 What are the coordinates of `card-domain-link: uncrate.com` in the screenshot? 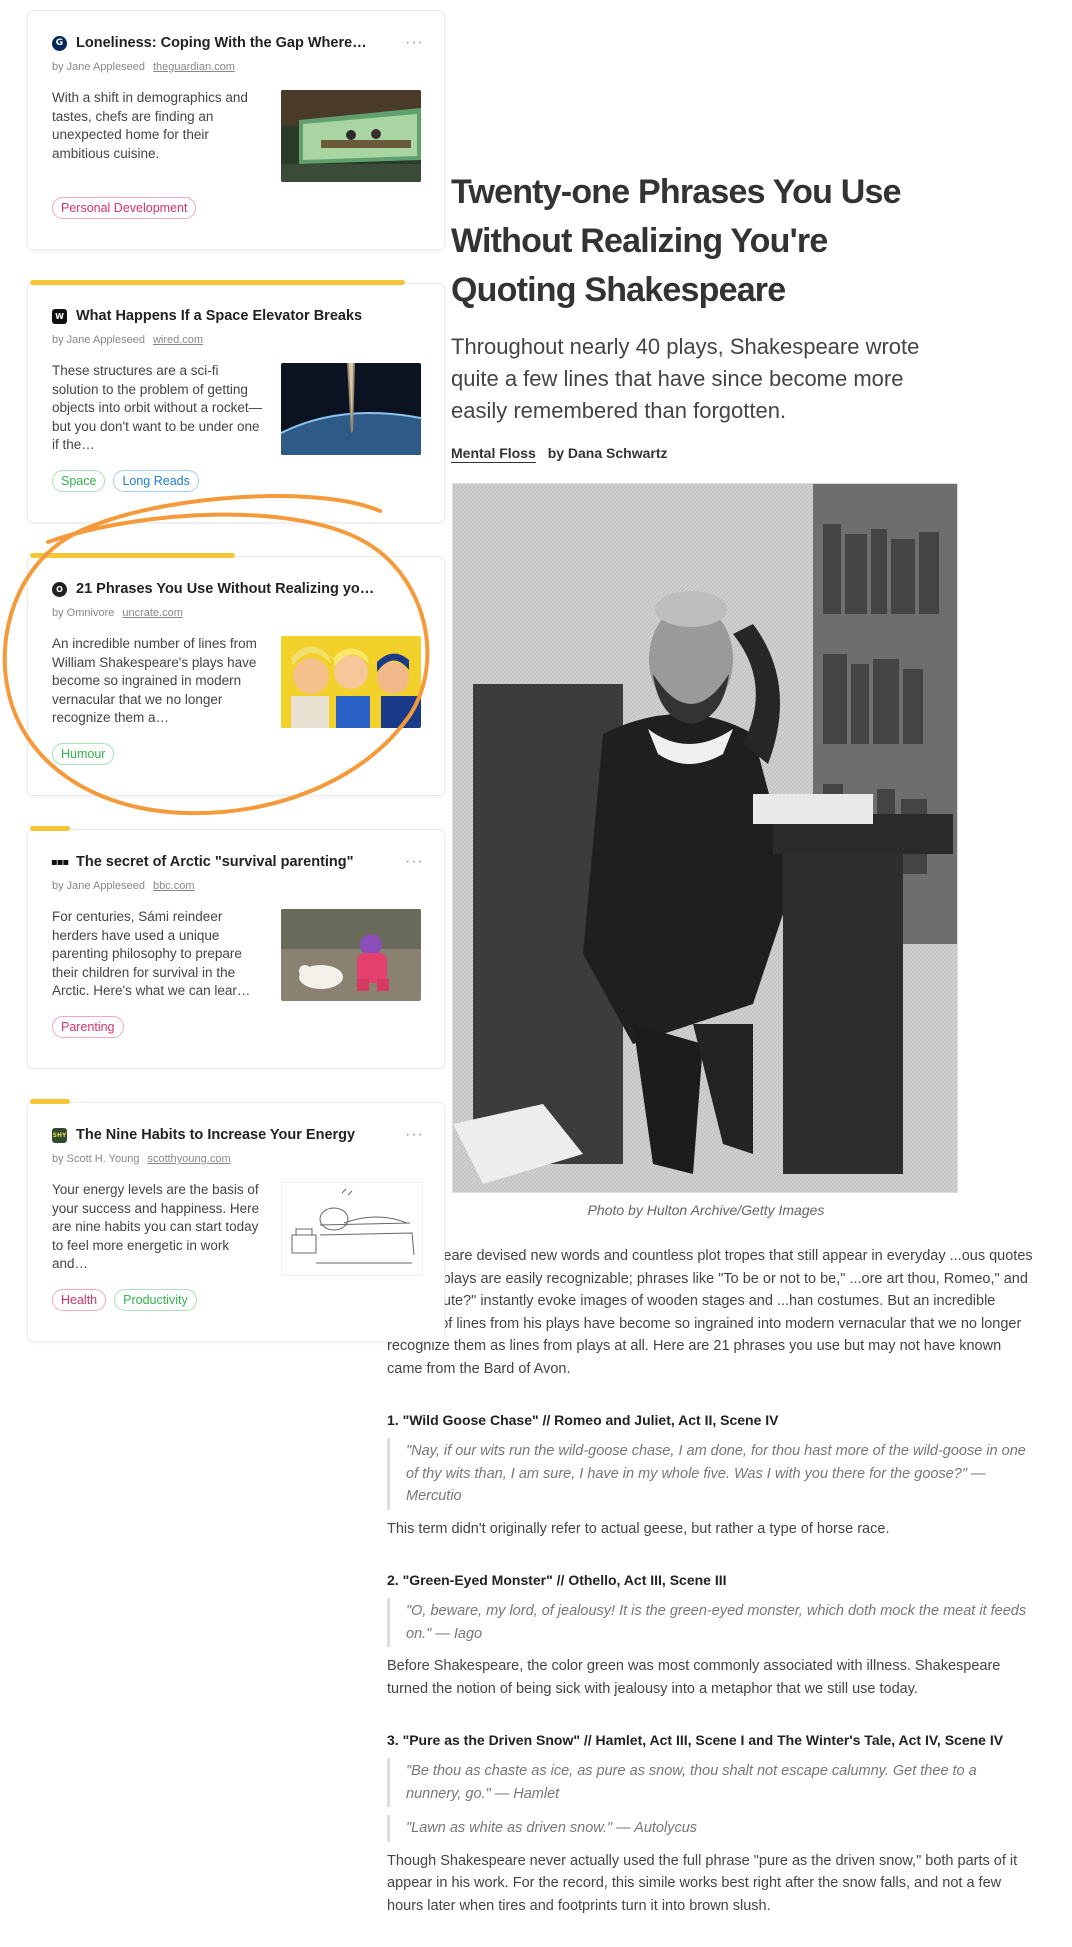 It's located at (152, 613).